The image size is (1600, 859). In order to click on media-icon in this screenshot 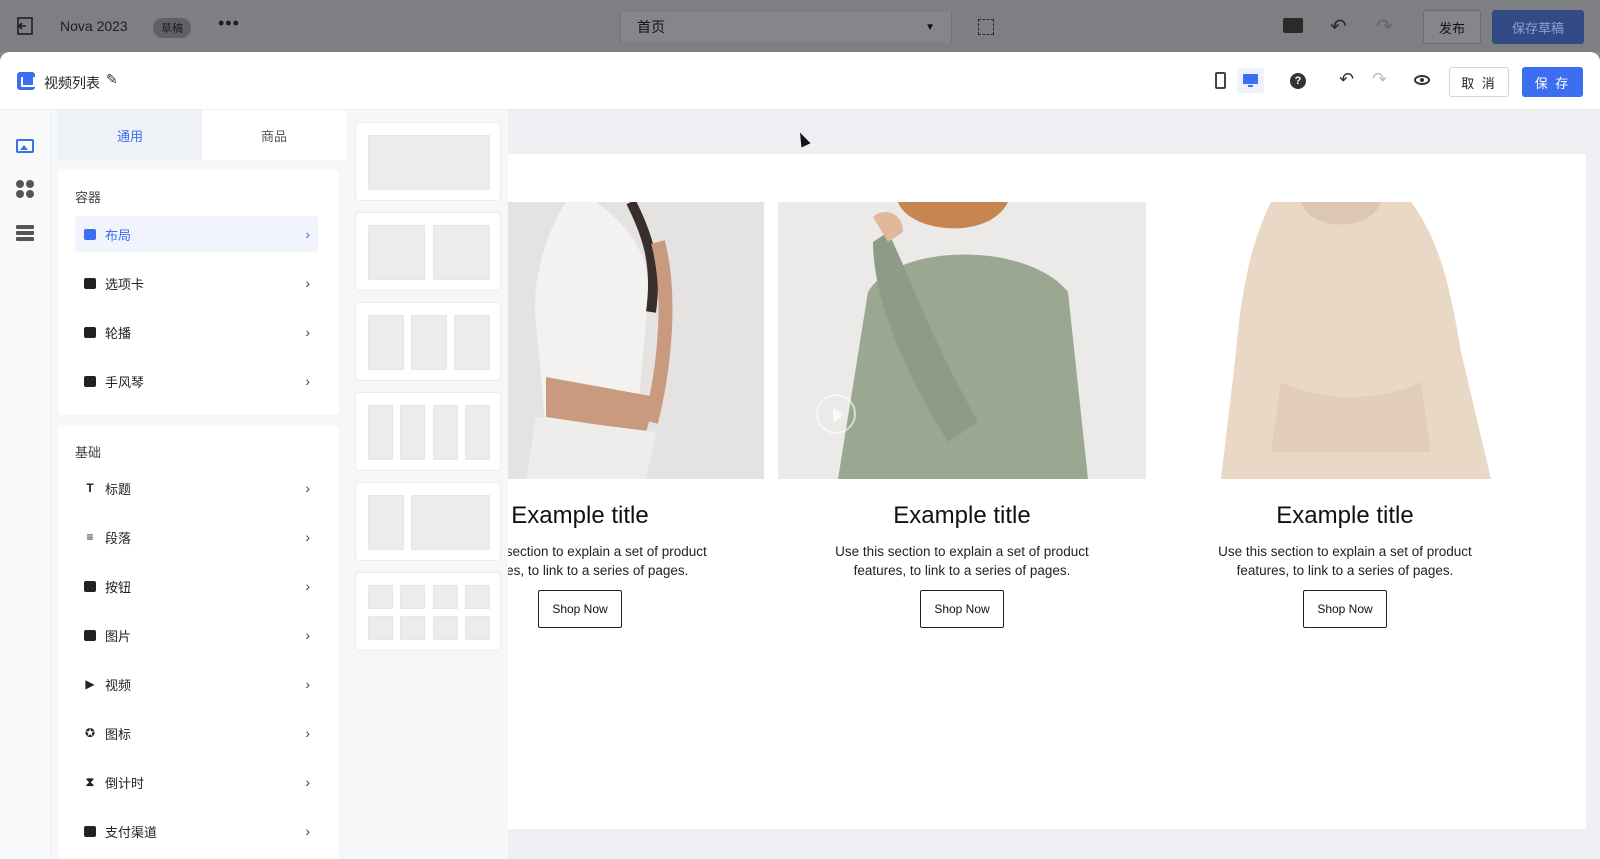, I will do `click(25, 146)`.